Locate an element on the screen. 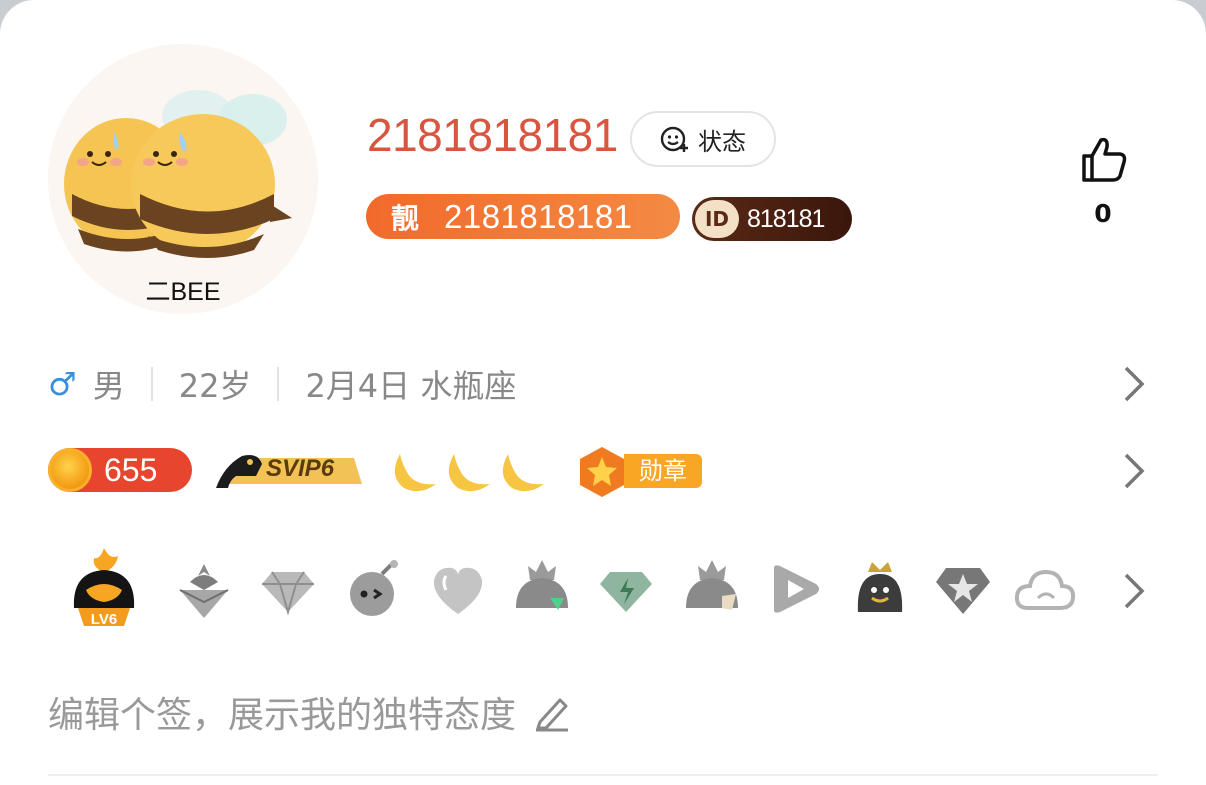 The width and height of the screenshot is (1206, 785). smile-add-icon is located at coordinates (674, 139).